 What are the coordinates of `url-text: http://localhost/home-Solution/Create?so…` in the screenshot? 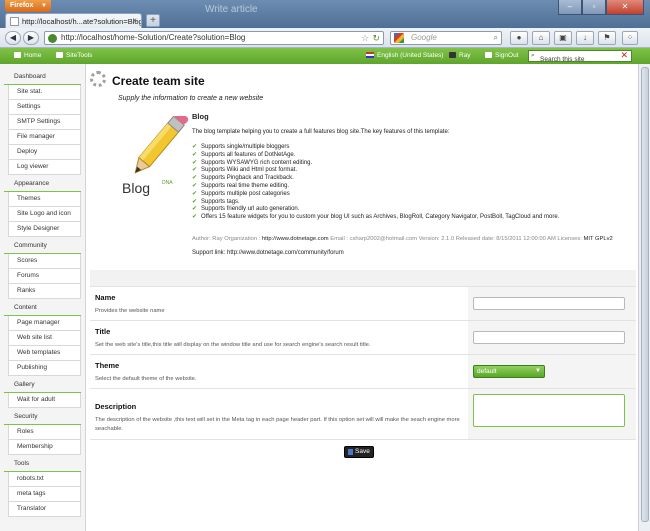 It's located at (153, 37).